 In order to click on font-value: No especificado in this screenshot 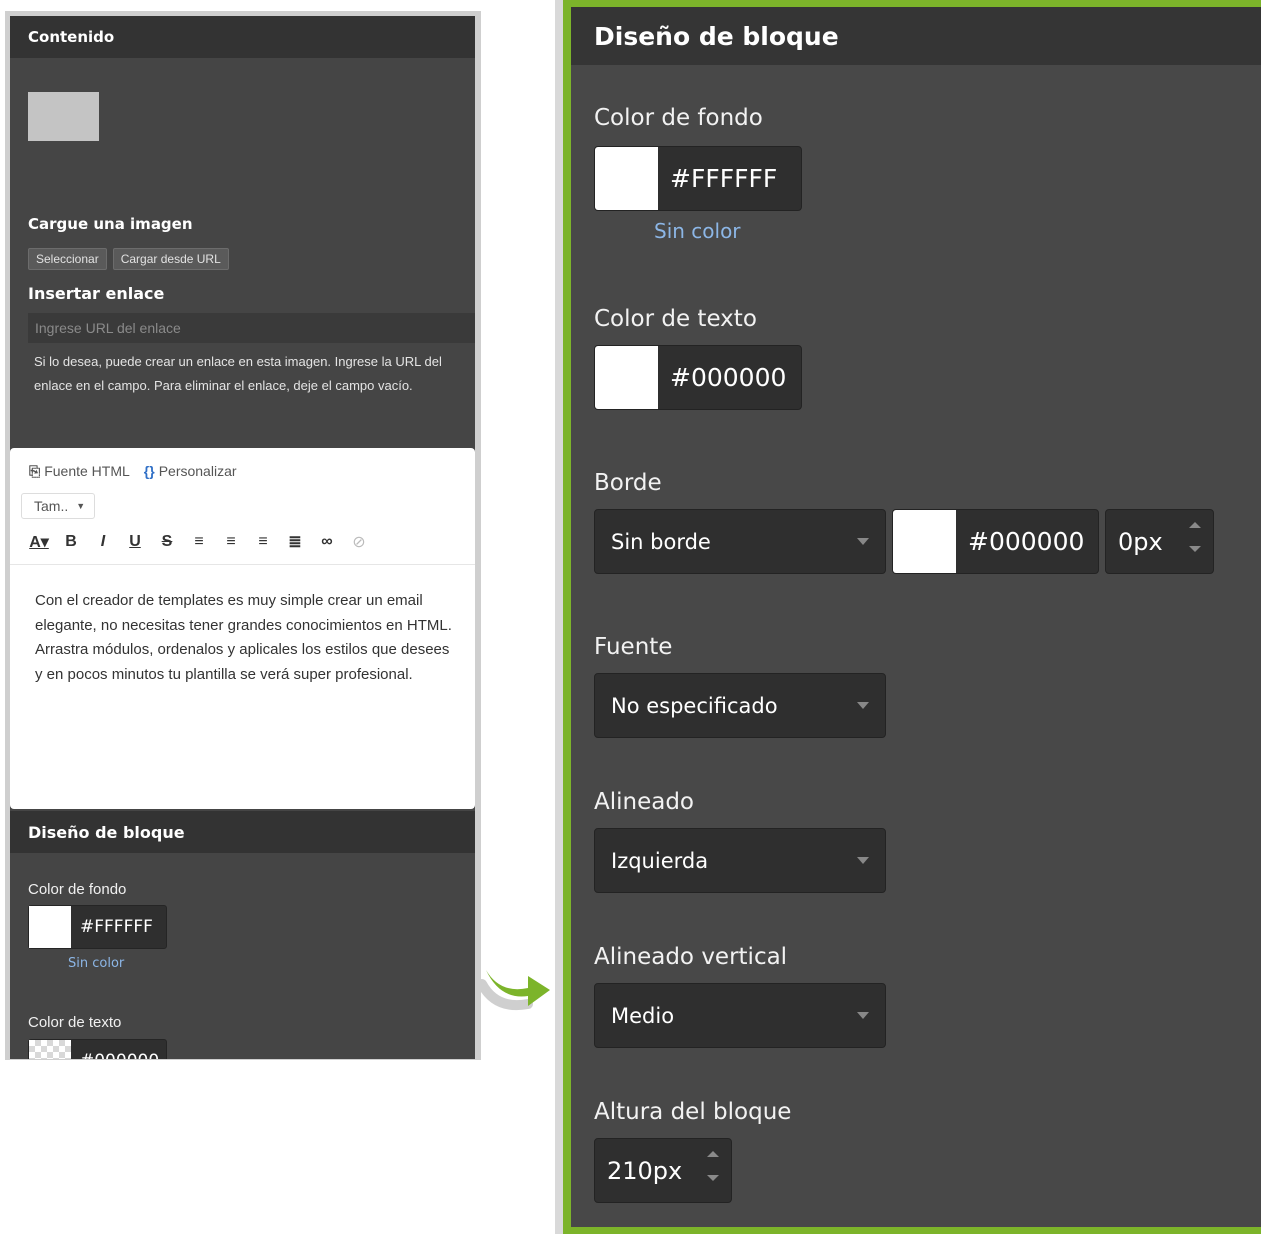, I will do `click(694, 705)`.